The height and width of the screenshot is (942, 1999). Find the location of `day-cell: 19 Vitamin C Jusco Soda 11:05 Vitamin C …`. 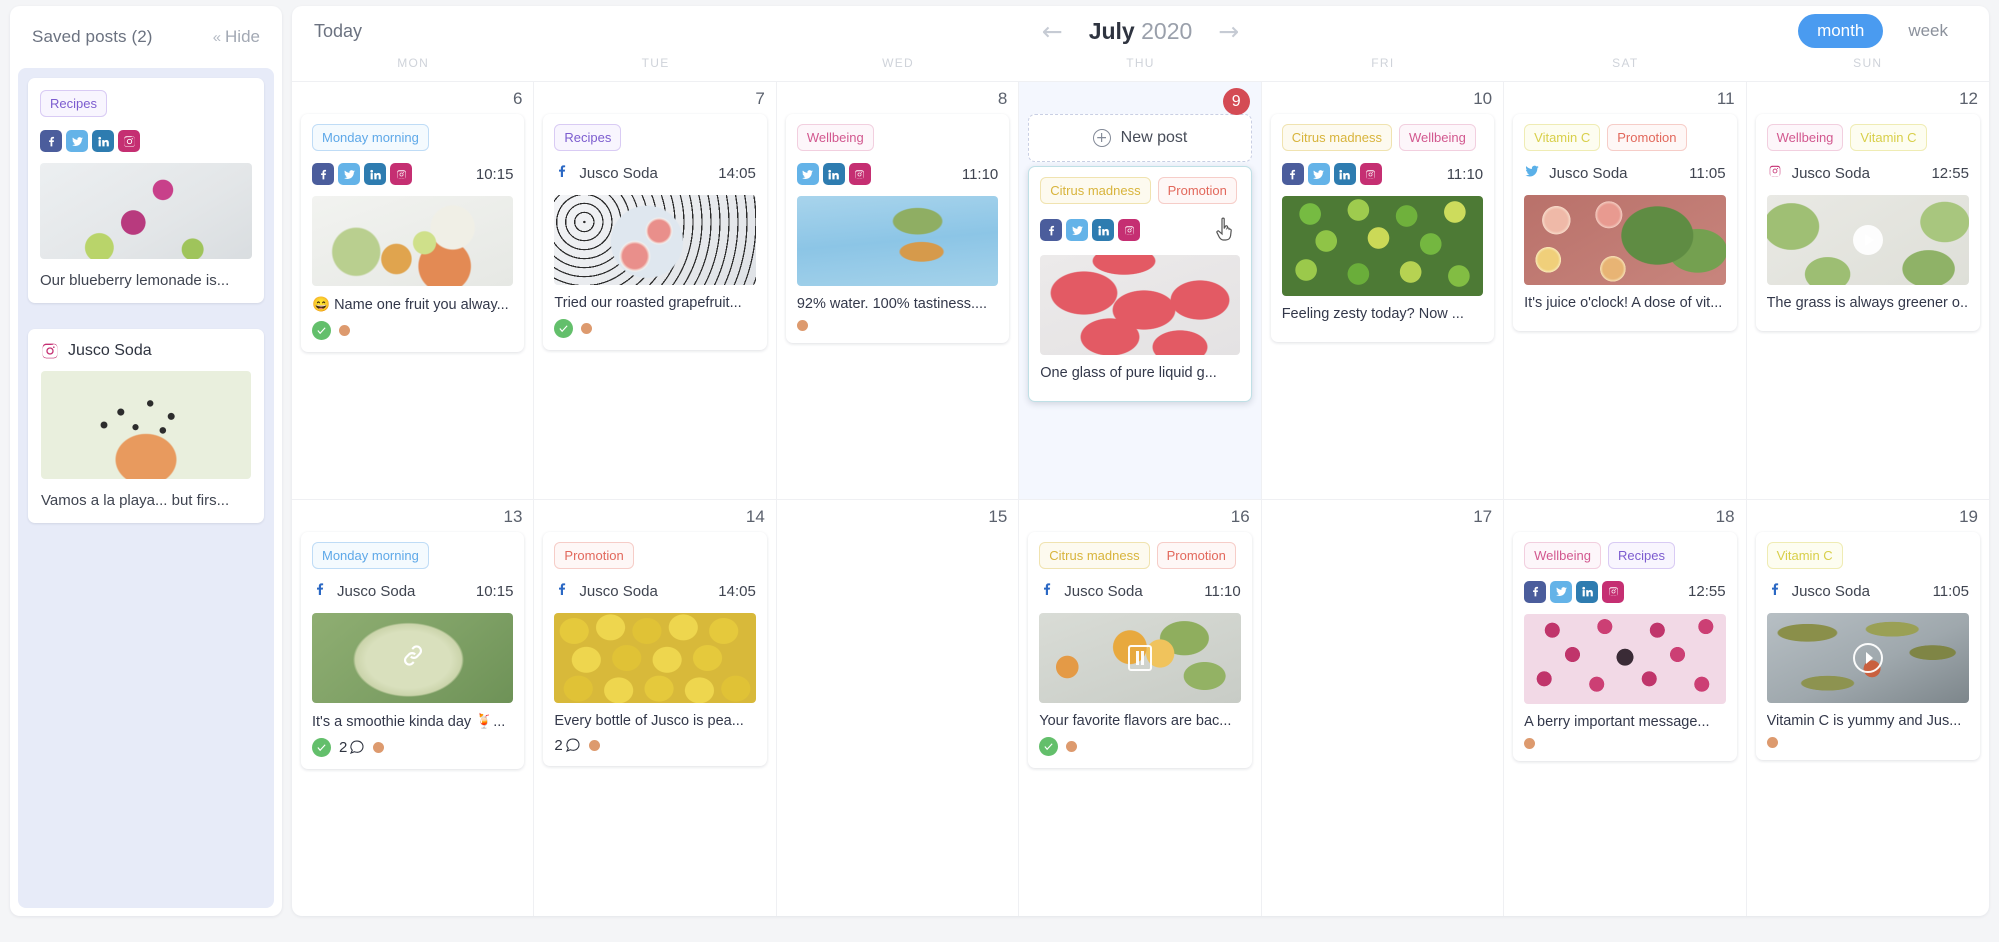

day-cell: 19 Vitamin C Jusco Soda 11:05 Vitamin C … is located at coordinates (1868, 708).